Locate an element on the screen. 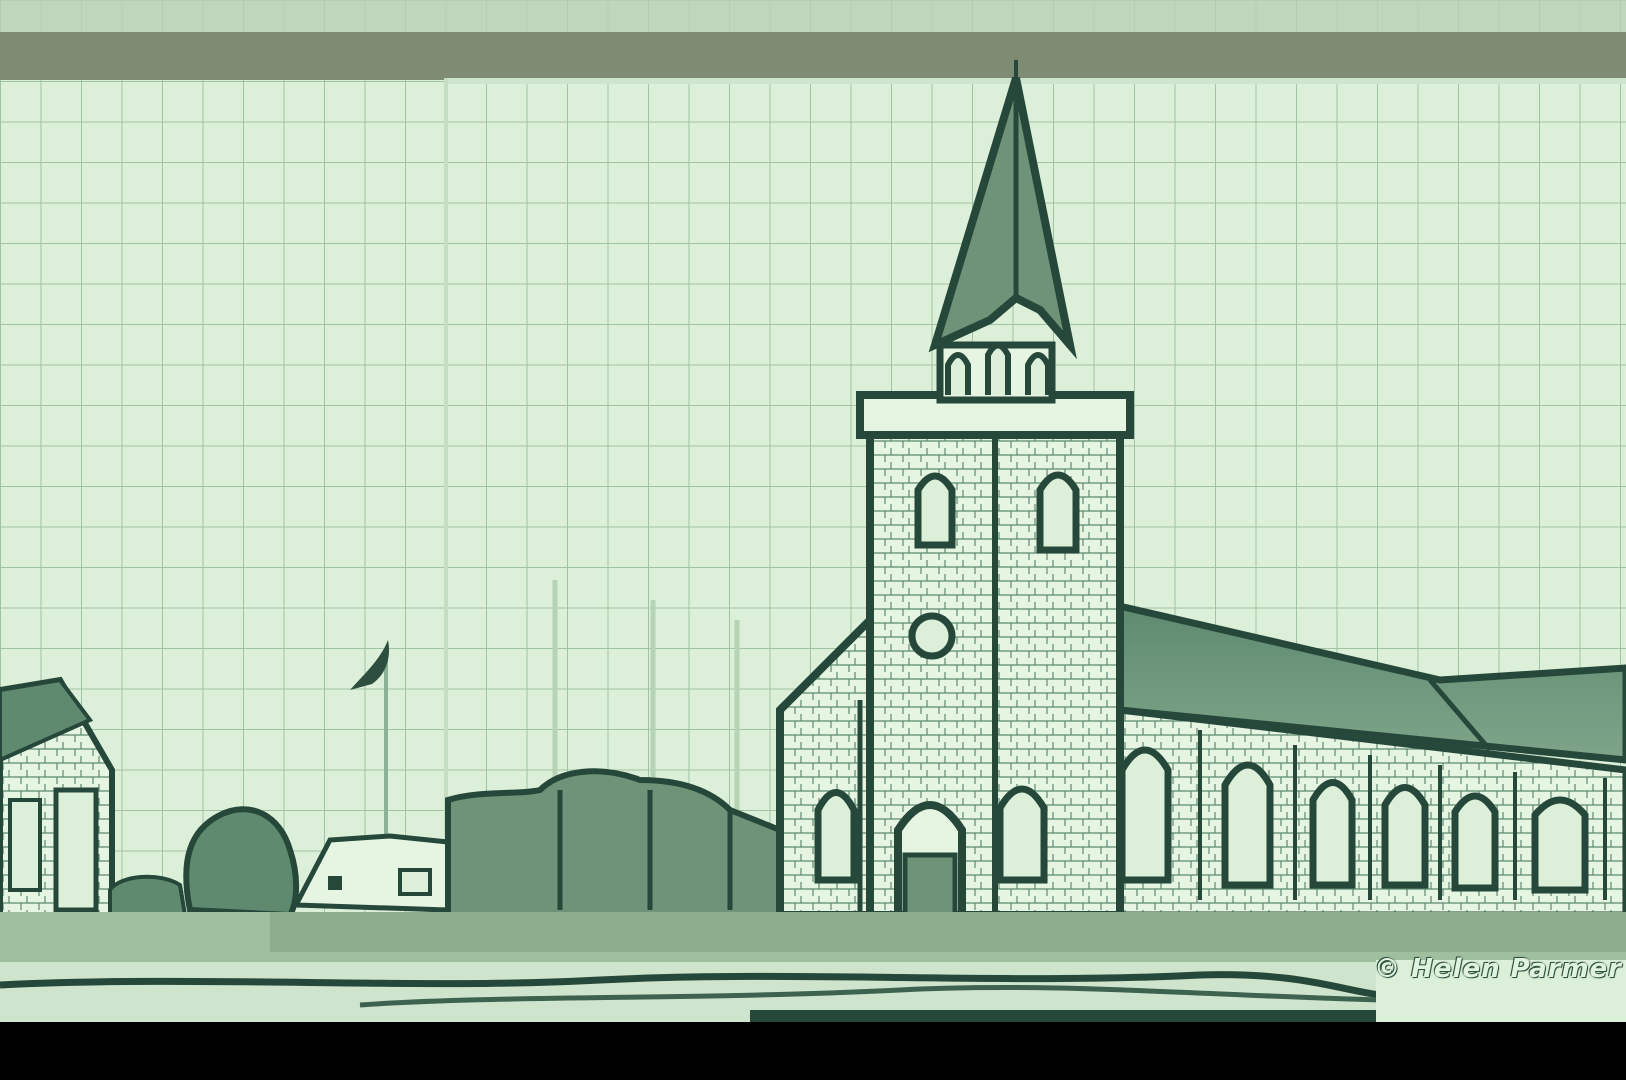  top-strip is located at coordinates (813, 16).